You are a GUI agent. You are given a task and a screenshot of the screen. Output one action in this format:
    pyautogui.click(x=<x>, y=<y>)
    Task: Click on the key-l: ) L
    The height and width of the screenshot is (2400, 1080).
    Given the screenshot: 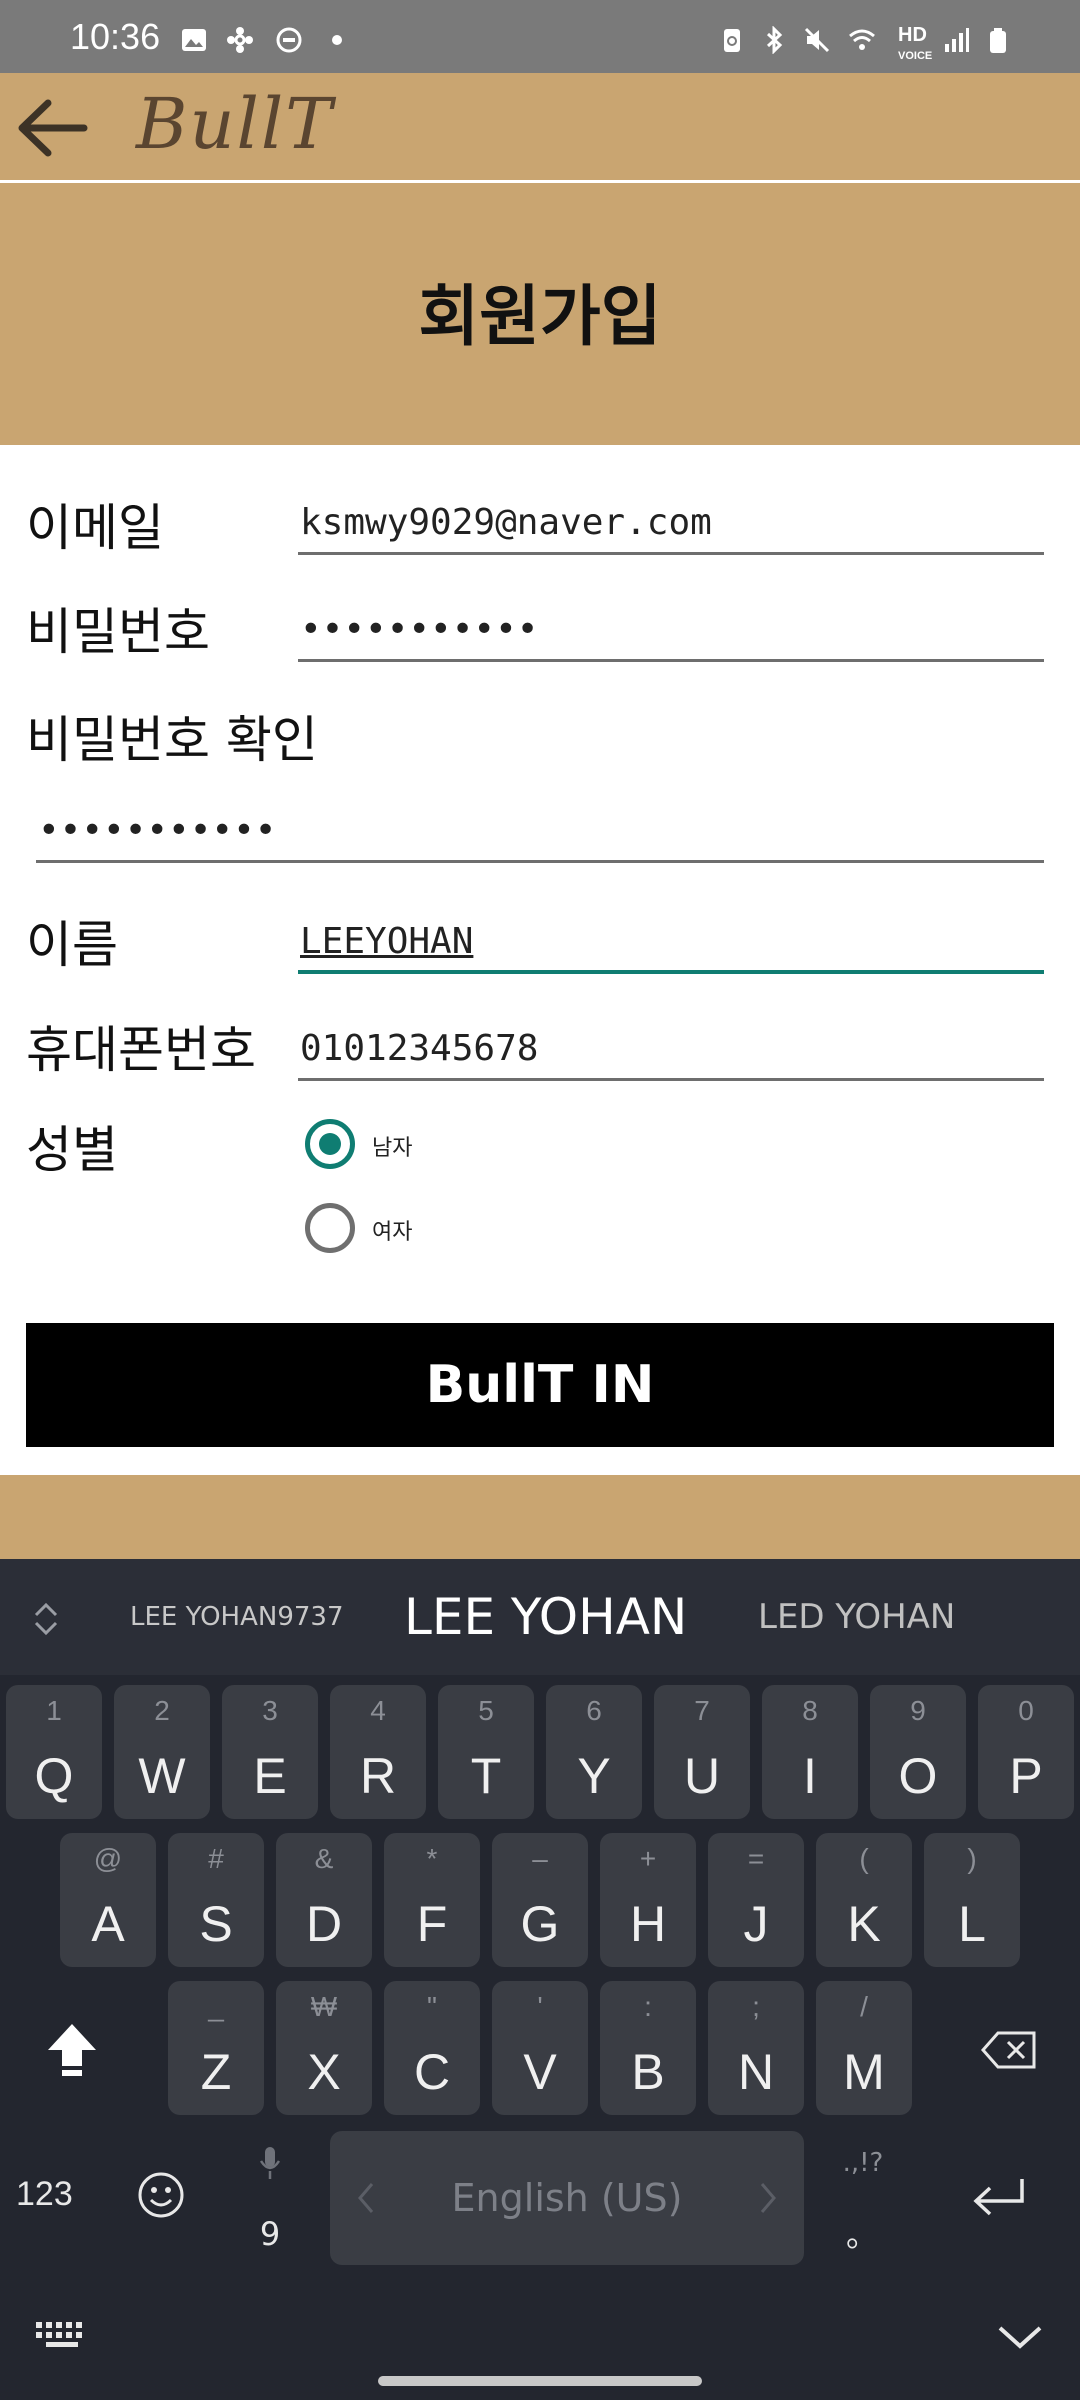 What is the action you would take?
    pyautogui.click(x=972, y=1900)
    